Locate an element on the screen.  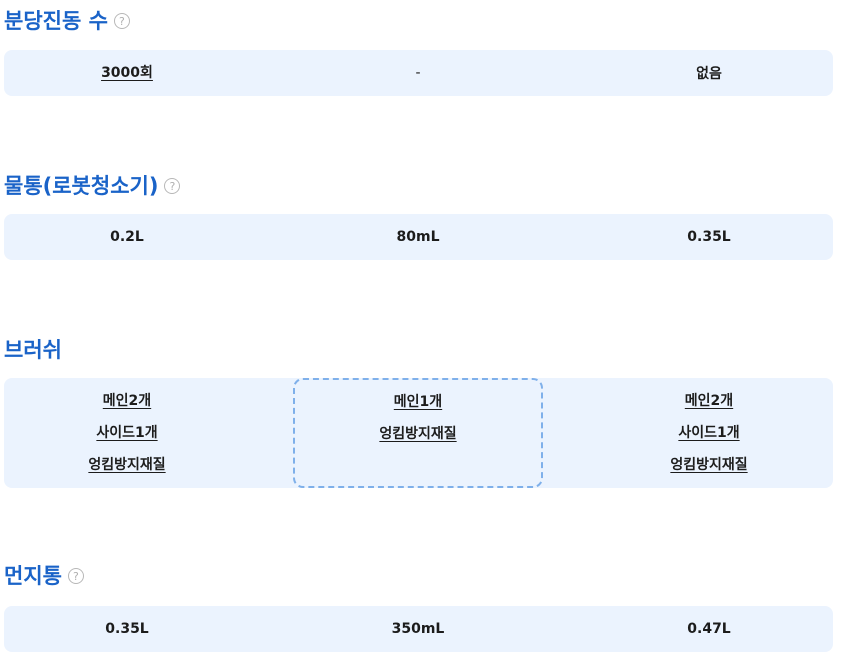
brush-value-1: 메인2개 사이드1개 엉킴방지재질 is located at coordinates (127, 433).